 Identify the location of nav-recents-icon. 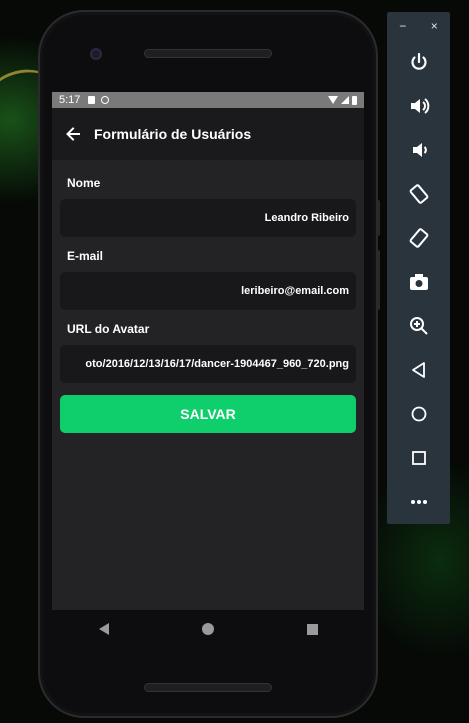
(312, 629).